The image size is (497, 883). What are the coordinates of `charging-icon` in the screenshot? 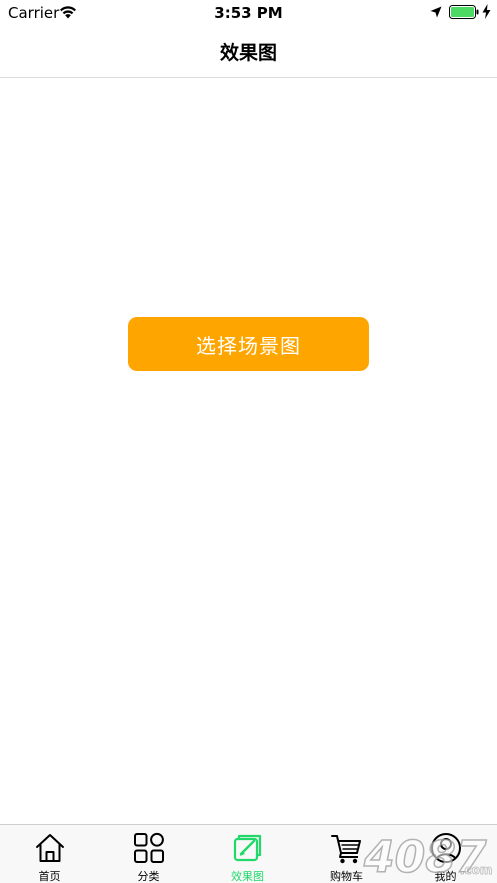 It's located at (486, 11).